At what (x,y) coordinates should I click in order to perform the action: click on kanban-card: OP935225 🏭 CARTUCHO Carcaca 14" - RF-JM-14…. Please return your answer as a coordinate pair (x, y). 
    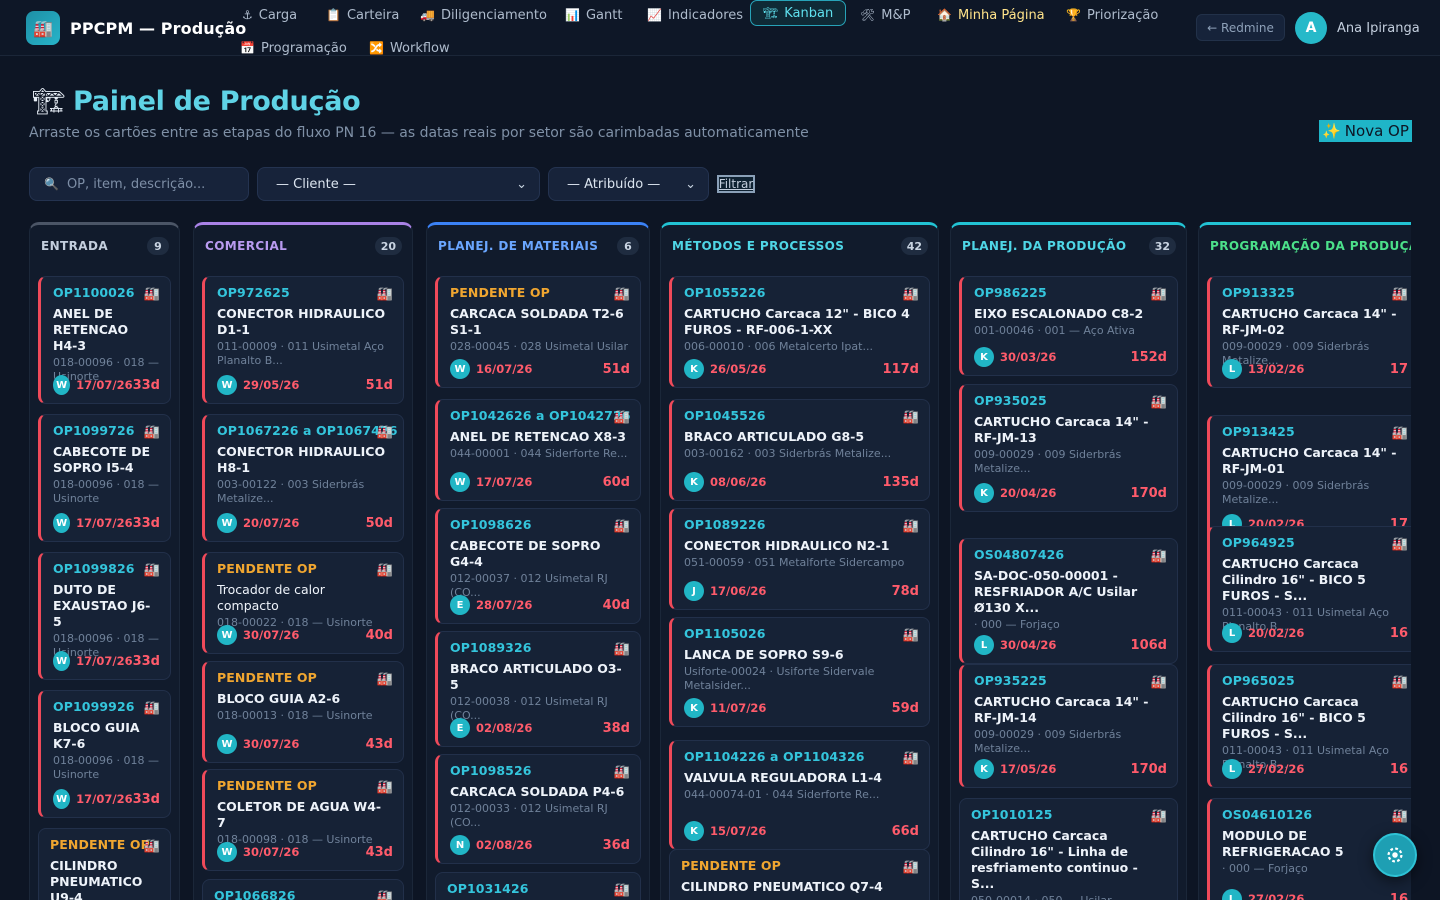
    Looking at the image, I should click on (1068, 726).